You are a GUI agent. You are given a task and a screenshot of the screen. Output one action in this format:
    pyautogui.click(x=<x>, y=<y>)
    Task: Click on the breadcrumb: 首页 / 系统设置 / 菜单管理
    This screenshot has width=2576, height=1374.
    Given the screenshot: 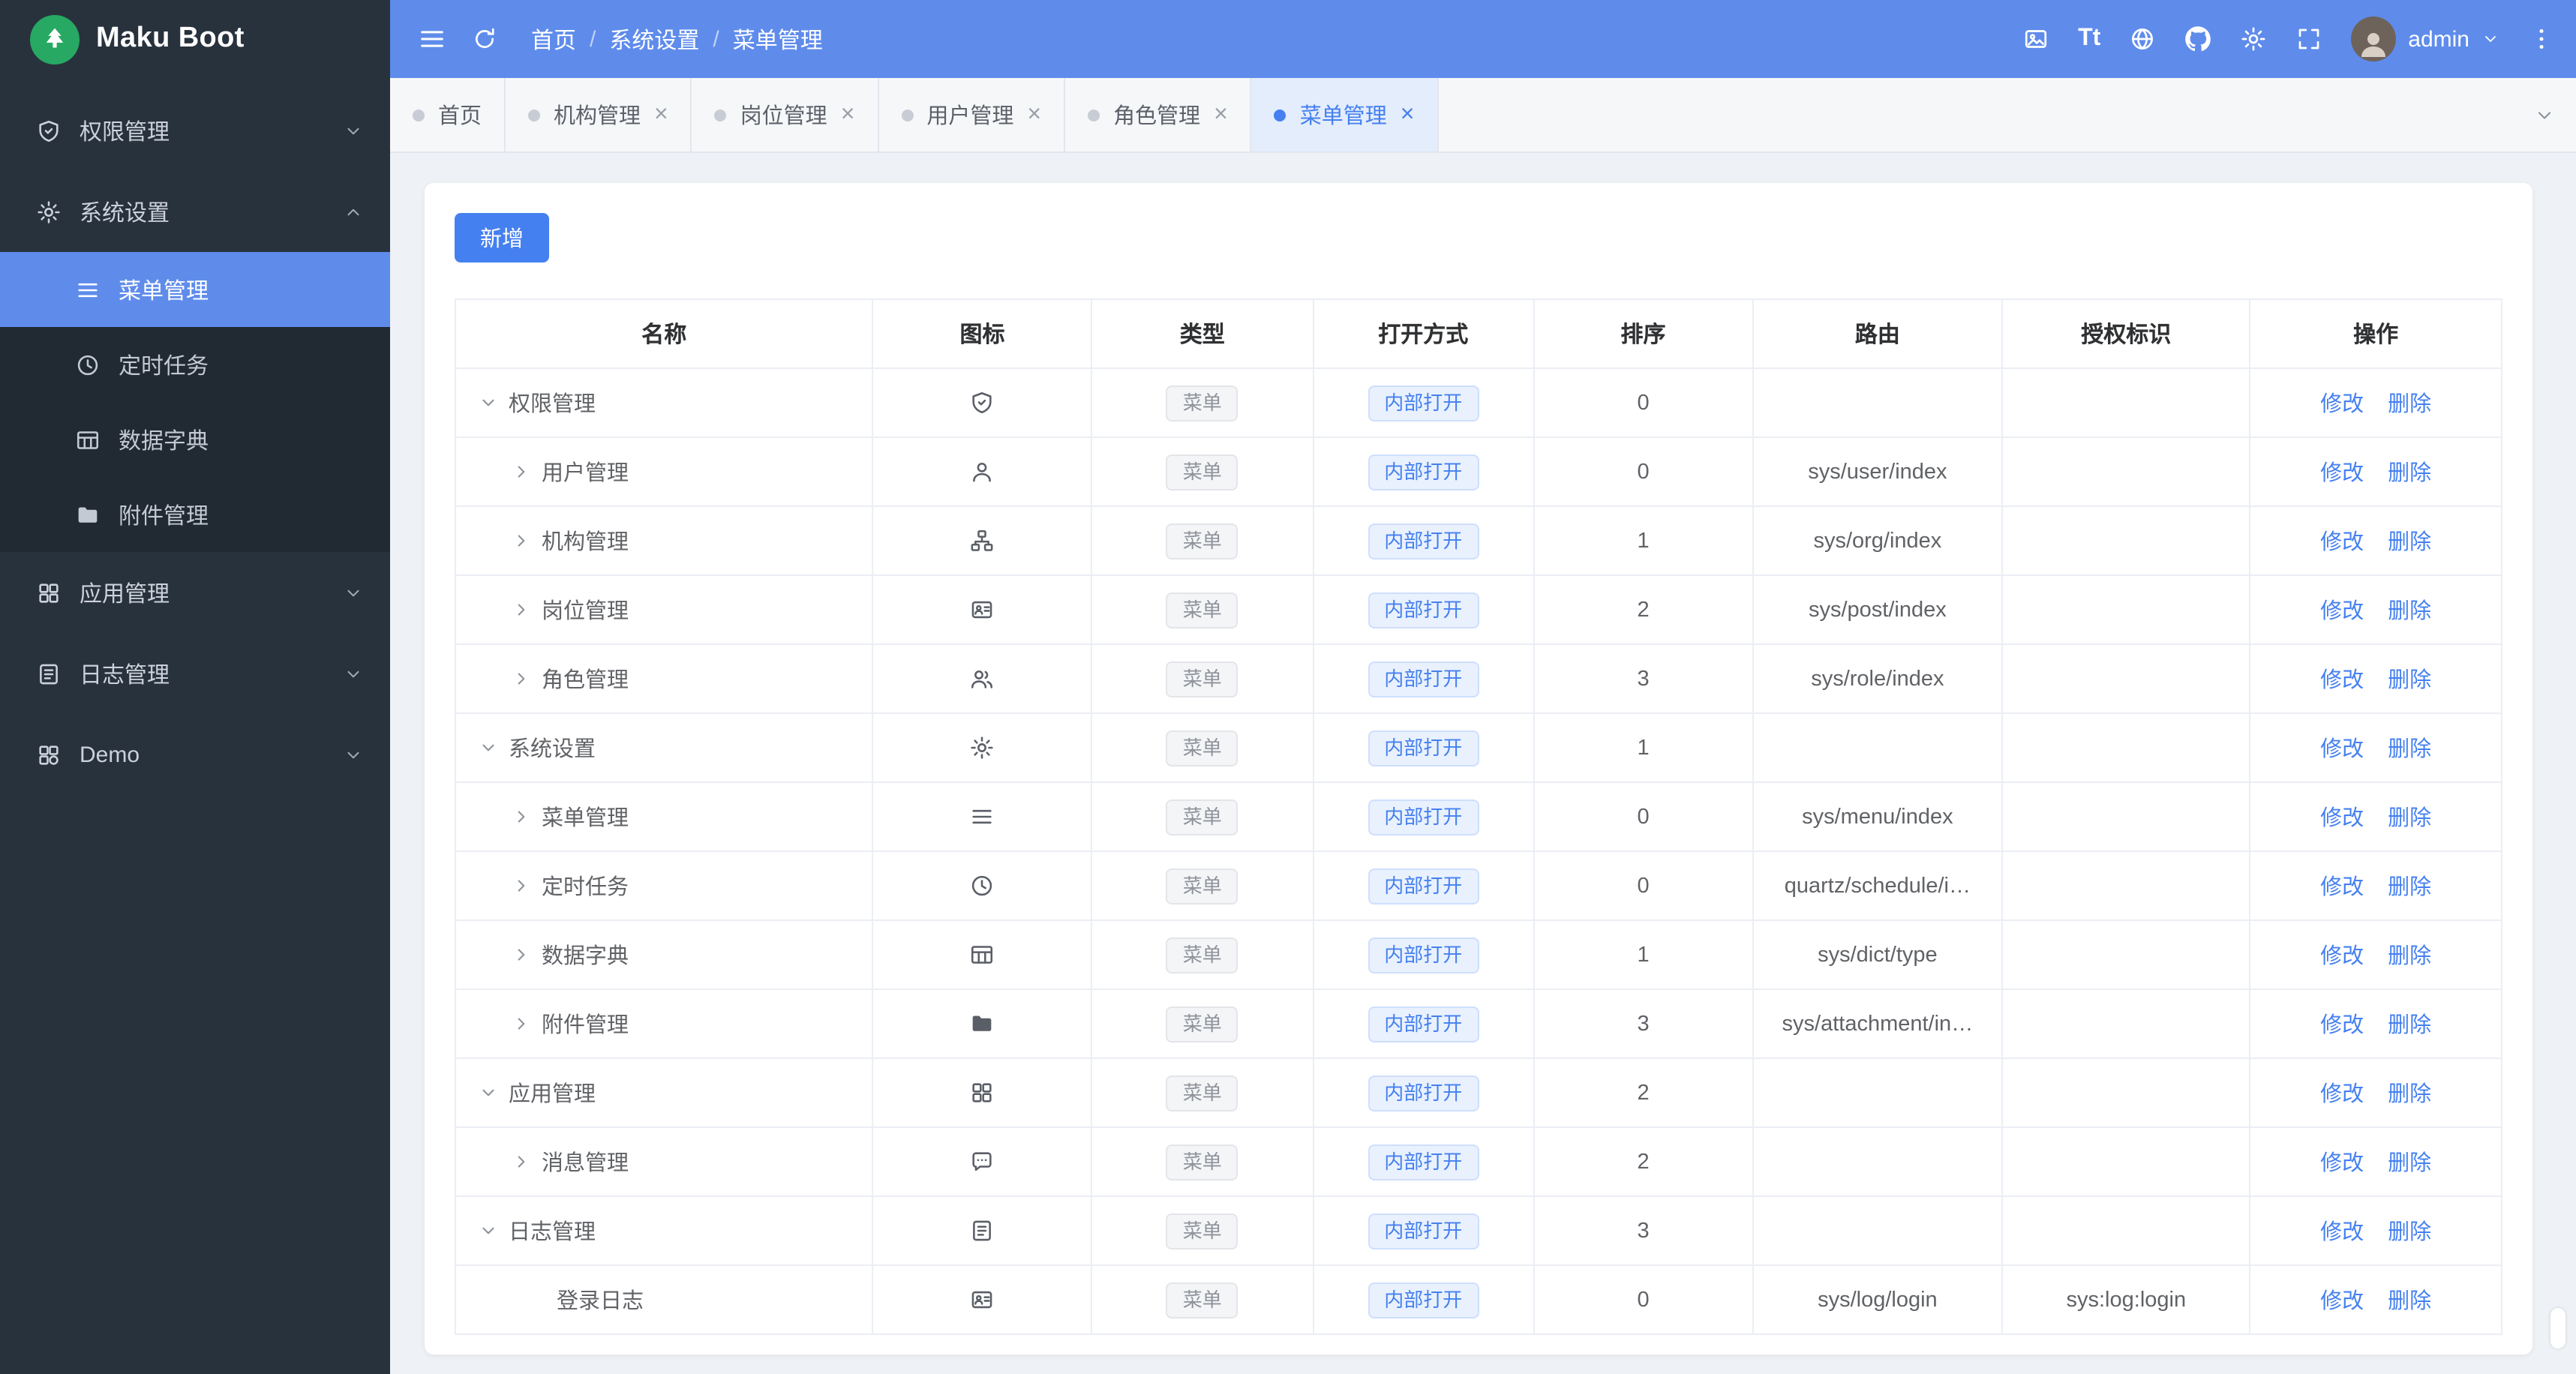 What is the action you would take?
    pyautogui.click(x=677, y=39)
    